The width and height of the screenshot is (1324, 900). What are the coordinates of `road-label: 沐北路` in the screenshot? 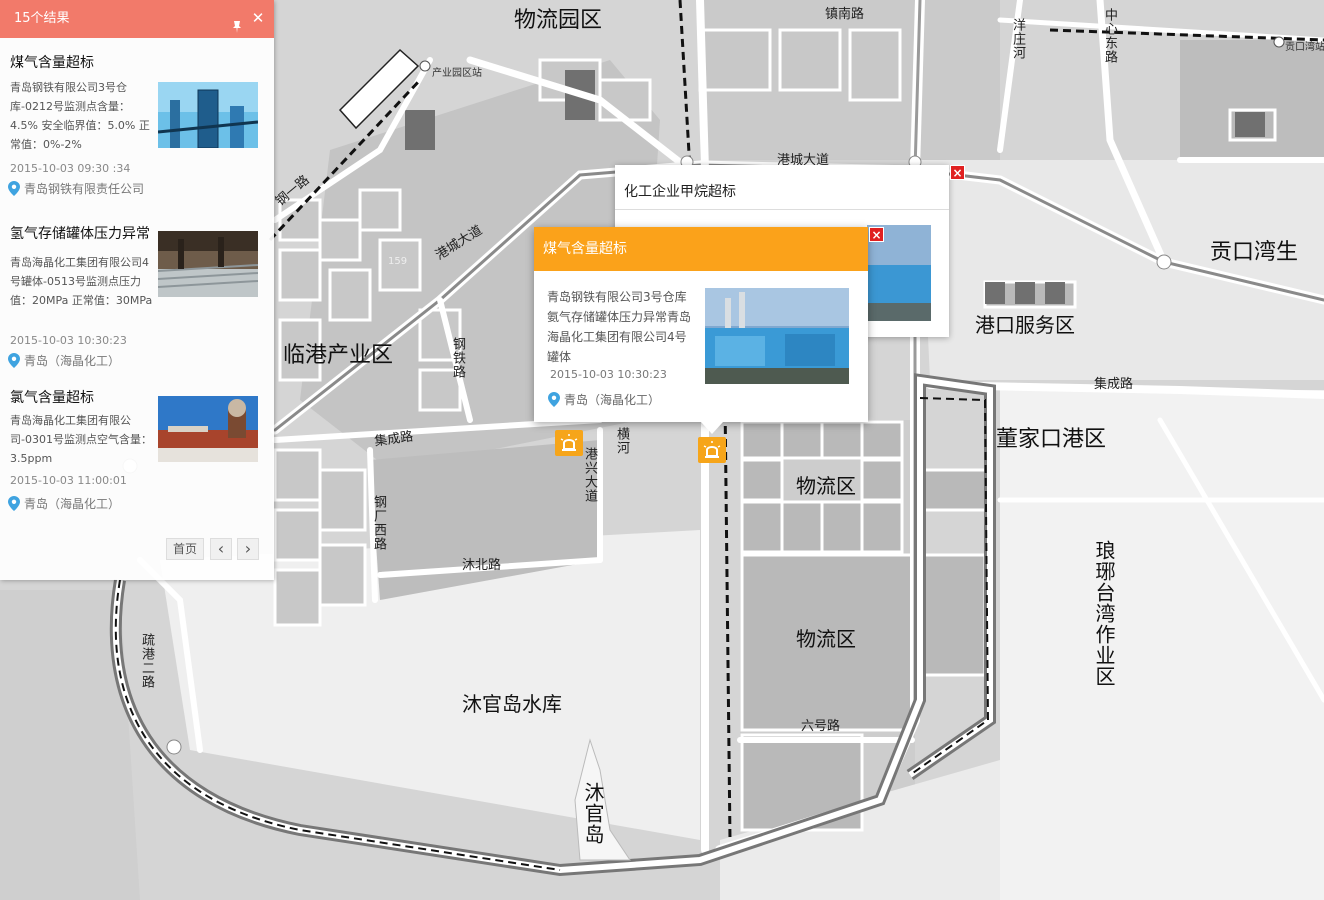 It's located at (482, 565).